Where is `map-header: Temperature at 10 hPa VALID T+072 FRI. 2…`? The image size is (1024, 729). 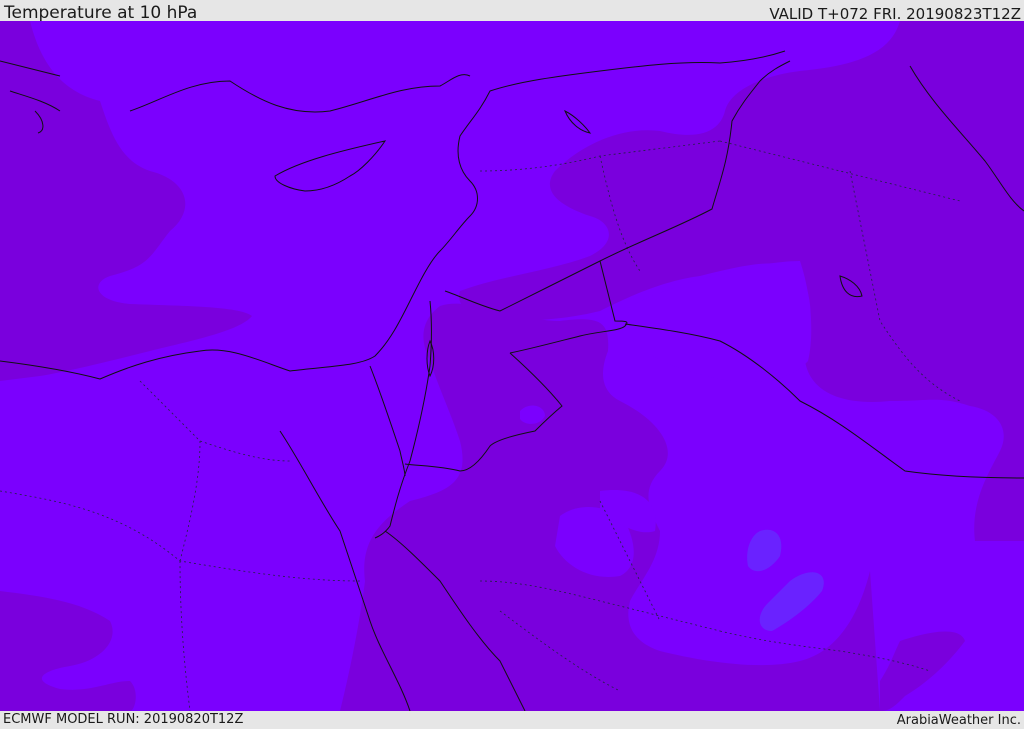 map-header: Temperature at 10 hPa VALID T+072 FRI. 2… is located at coordinates (512, 11).